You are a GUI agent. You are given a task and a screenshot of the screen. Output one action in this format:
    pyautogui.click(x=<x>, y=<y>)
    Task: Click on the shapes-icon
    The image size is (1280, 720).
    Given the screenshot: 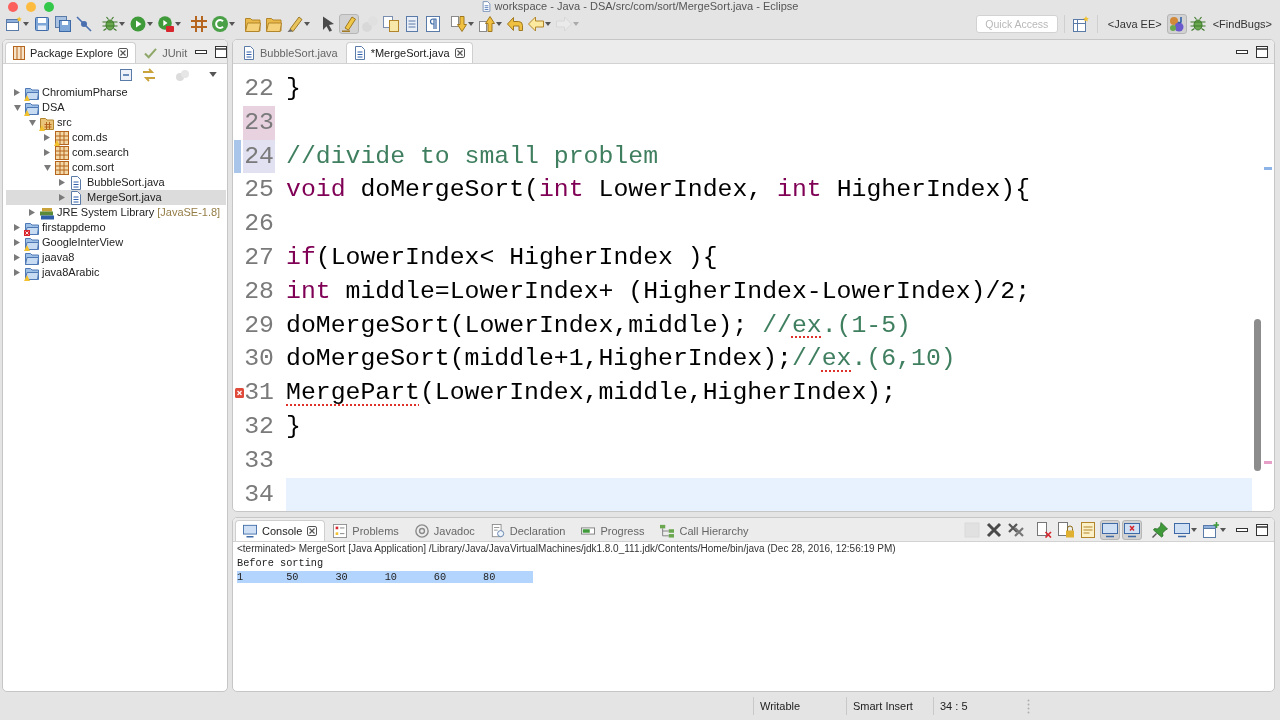 What is the action you would take?
    pyautogui.click(x=1176, y=24)
    